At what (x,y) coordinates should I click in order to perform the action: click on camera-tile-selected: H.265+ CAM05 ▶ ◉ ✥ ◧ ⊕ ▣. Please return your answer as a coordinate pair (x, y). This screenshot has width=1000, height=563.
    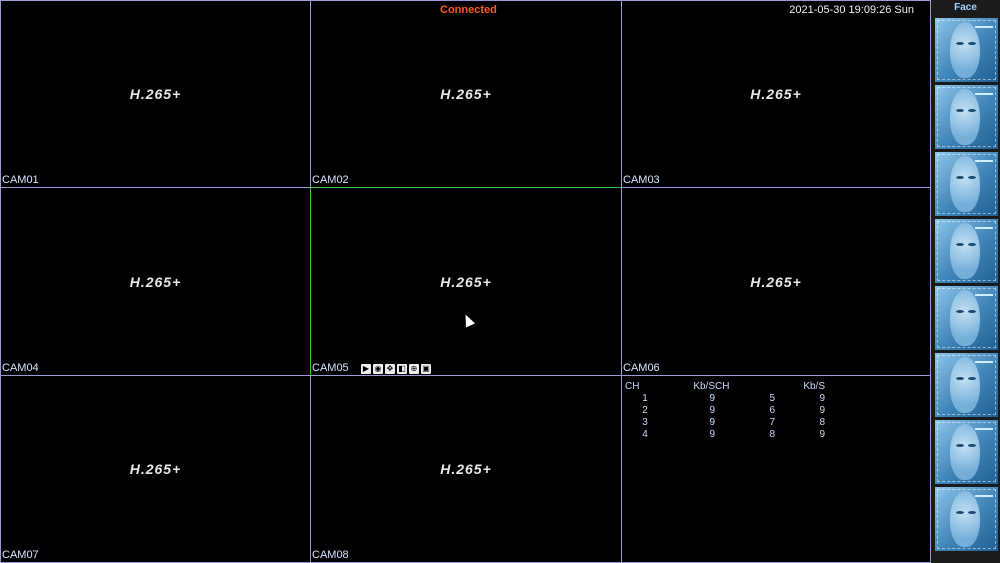
    Looking at the image, I should click on (466, 281).